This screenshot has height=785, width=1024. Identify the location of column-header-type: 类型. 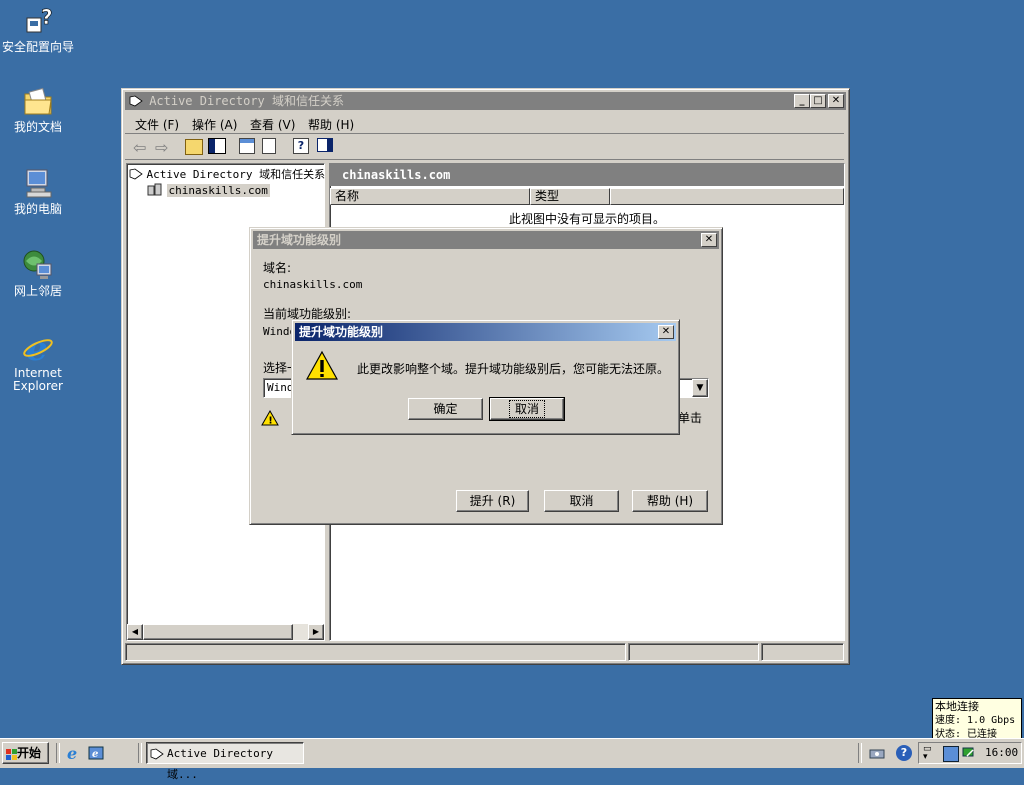
(570, 196).